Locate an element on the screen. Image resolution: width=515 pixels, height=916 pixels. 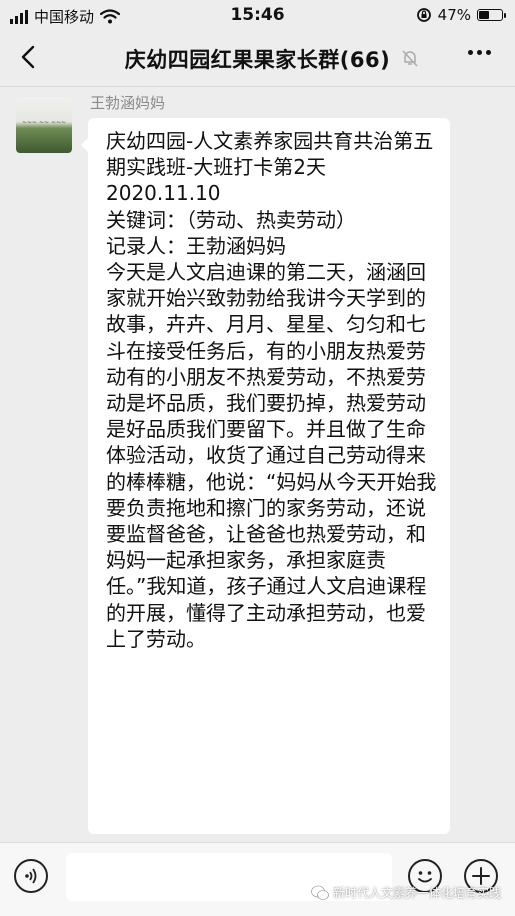
avatar: ~~~ ~~ ~~~ is located at coordinates (44, 125).